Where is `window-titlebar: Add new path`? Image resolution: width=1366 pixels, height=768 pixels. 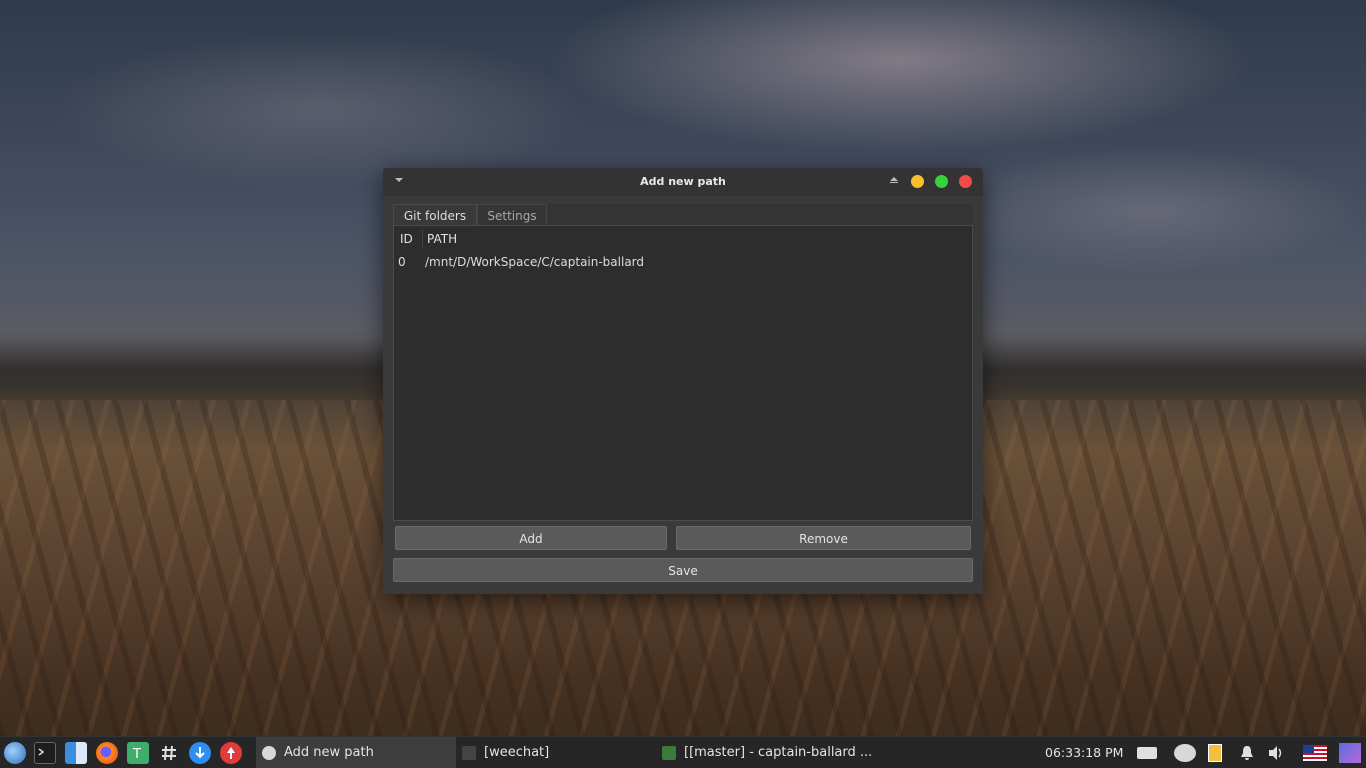
window-titlebar: Add new path is located at coordinates (683, 182).